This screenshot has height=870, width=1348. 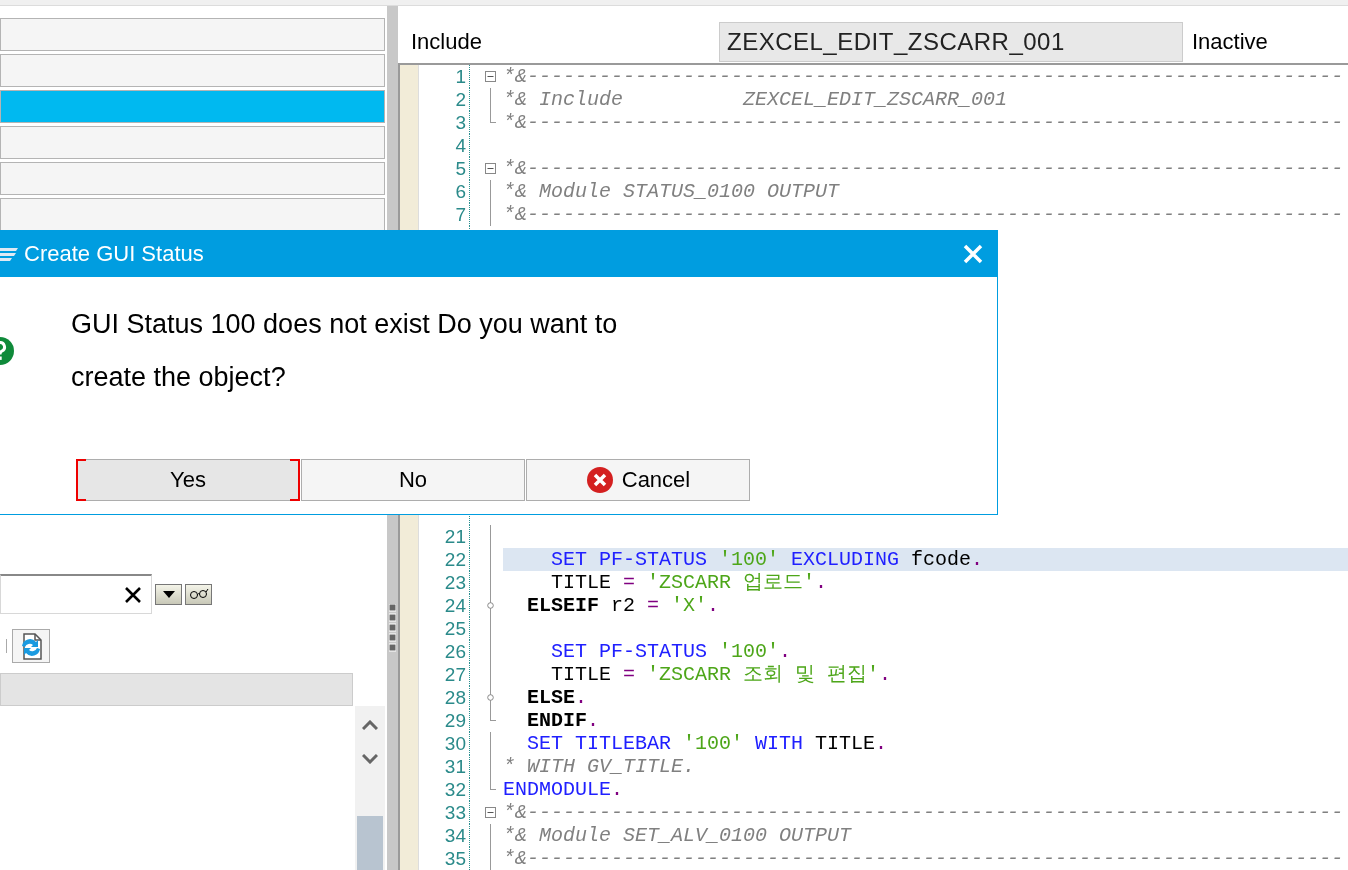 What do you see at coordinates (672, 191) in the screenshot?
I see `code-line: *& Module STATUS_0100 OUTPUT` at bounding box center [672, 191].